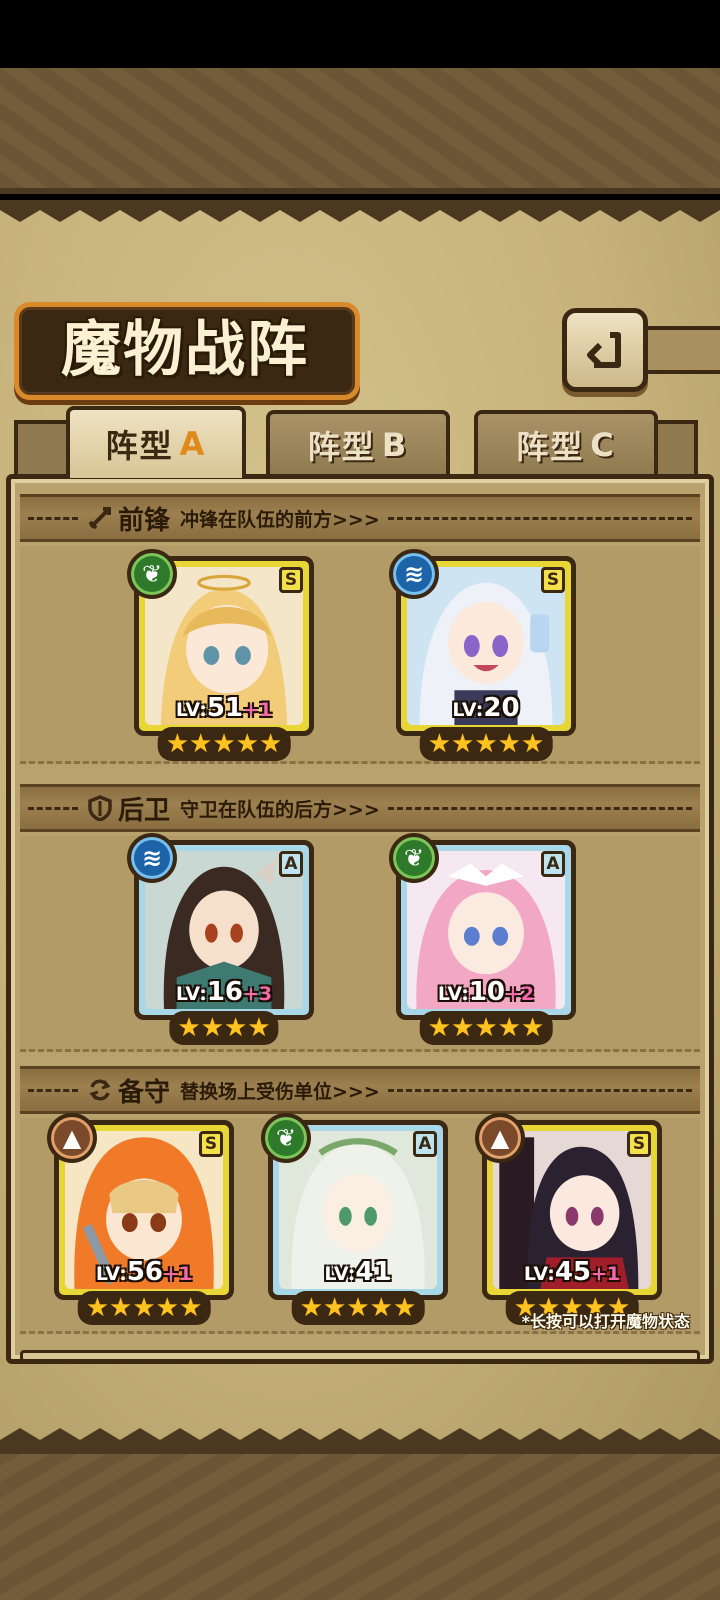 This screenshot has width=720, height=1600. What do you see at coordinates (684, 350) in the screenshot?
I see `back-button-rail` at bounding box center [684, 350].